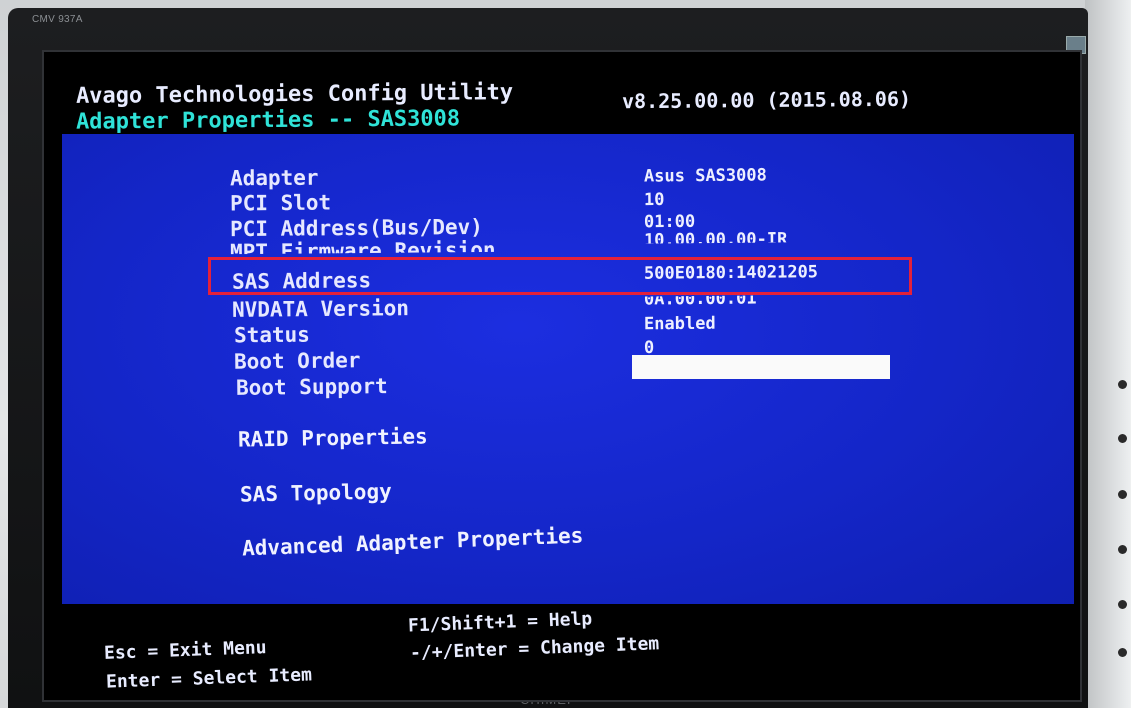 This screenshot has height=708, width=1131. I want to click on label-boot-support: Boot Support, so click(311, 387).